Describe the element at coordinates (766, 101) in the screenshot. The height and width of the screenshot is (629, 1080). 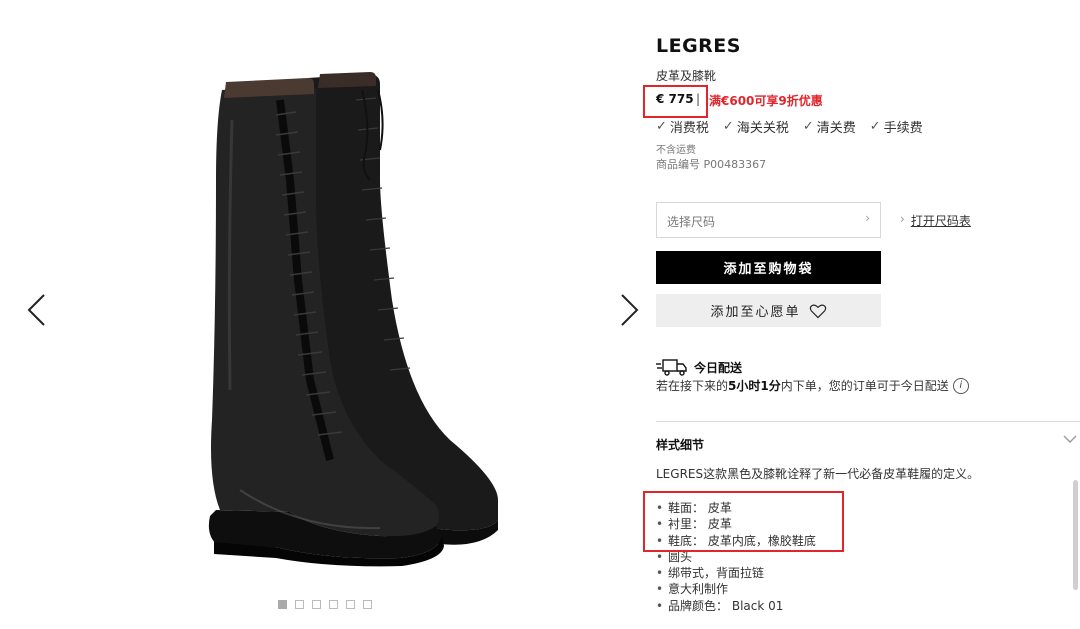
I see `promotion-text: 满€600可享9折优惠` at that location.